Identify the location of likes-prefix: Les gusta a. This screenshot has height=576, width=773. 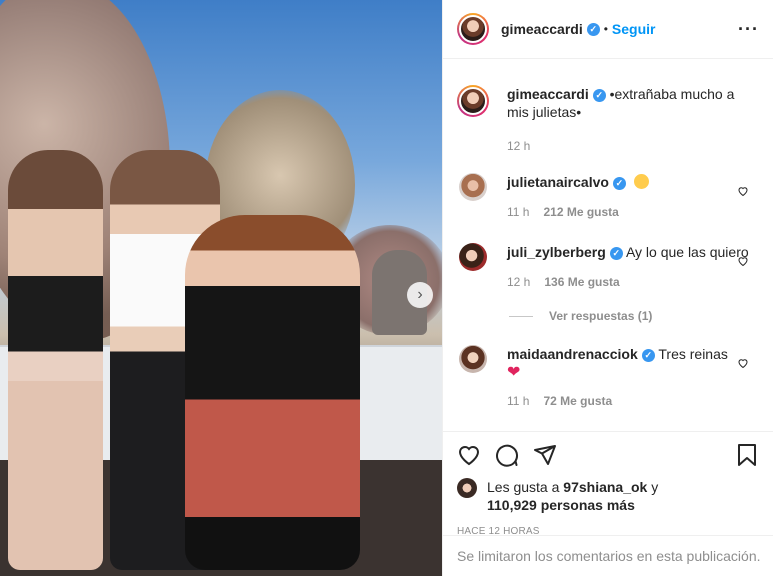
(525, 487).